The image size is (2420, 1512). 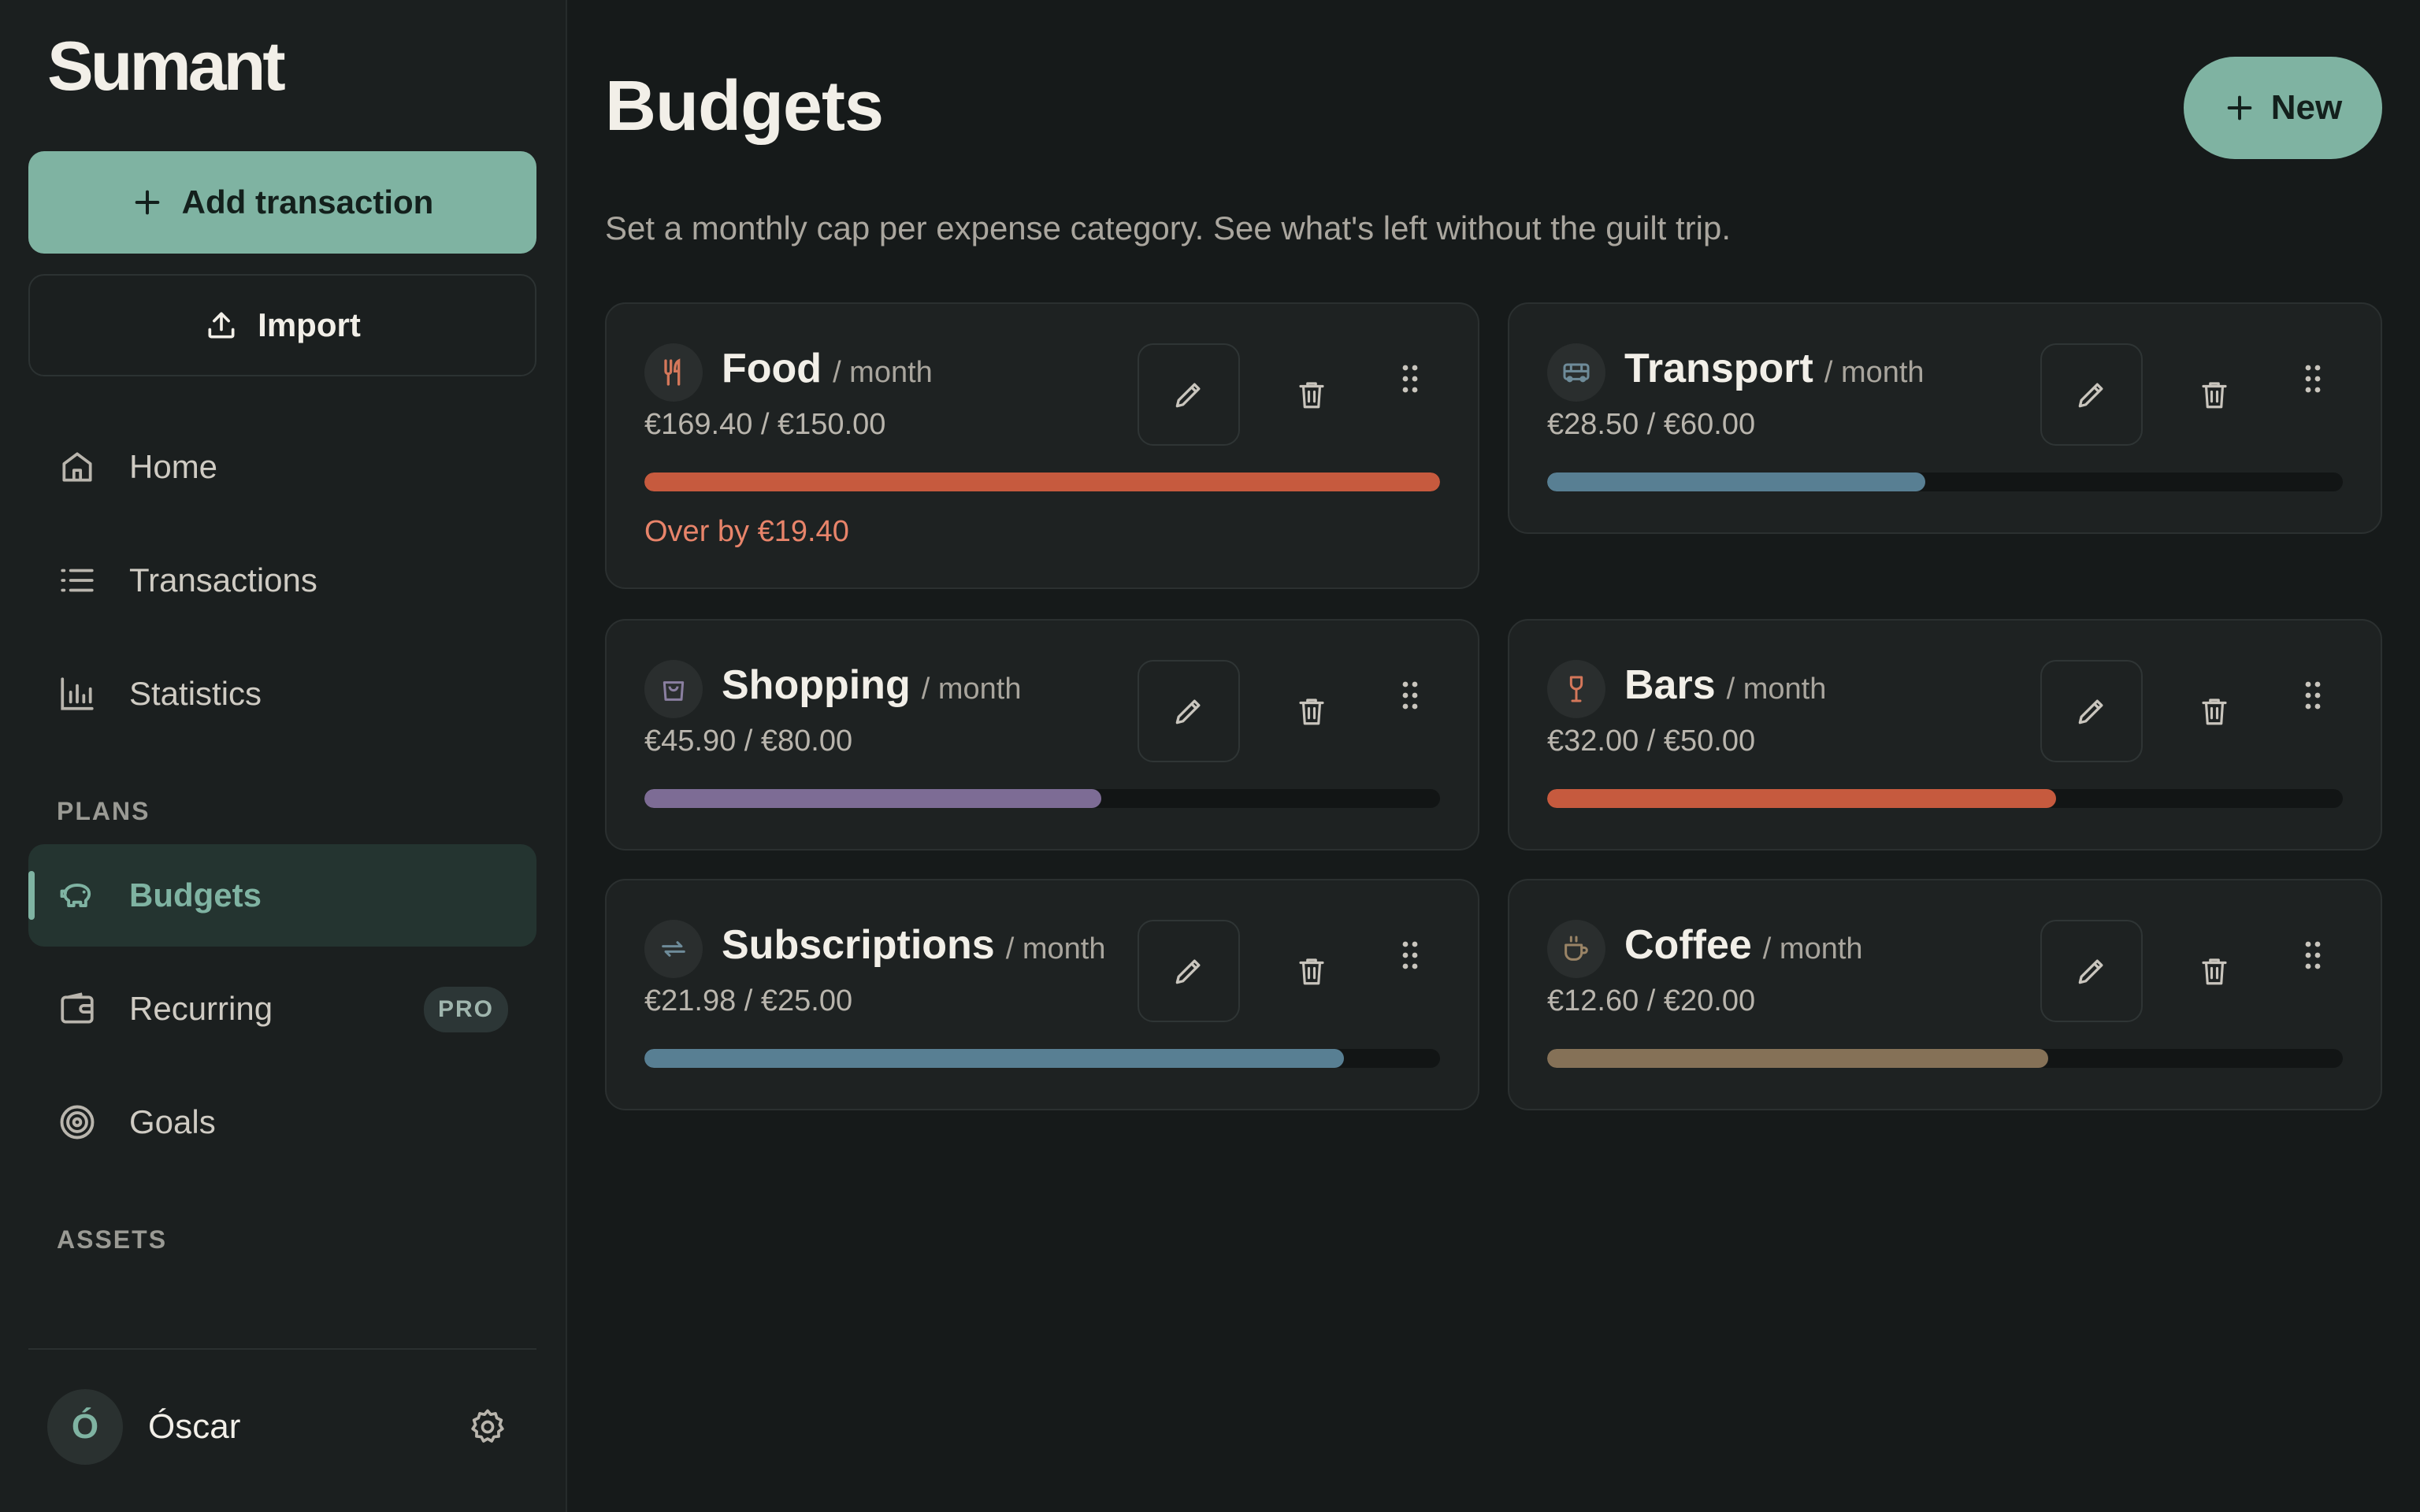 I want to click on new-button-label: New, so click(x=2306, y=107).